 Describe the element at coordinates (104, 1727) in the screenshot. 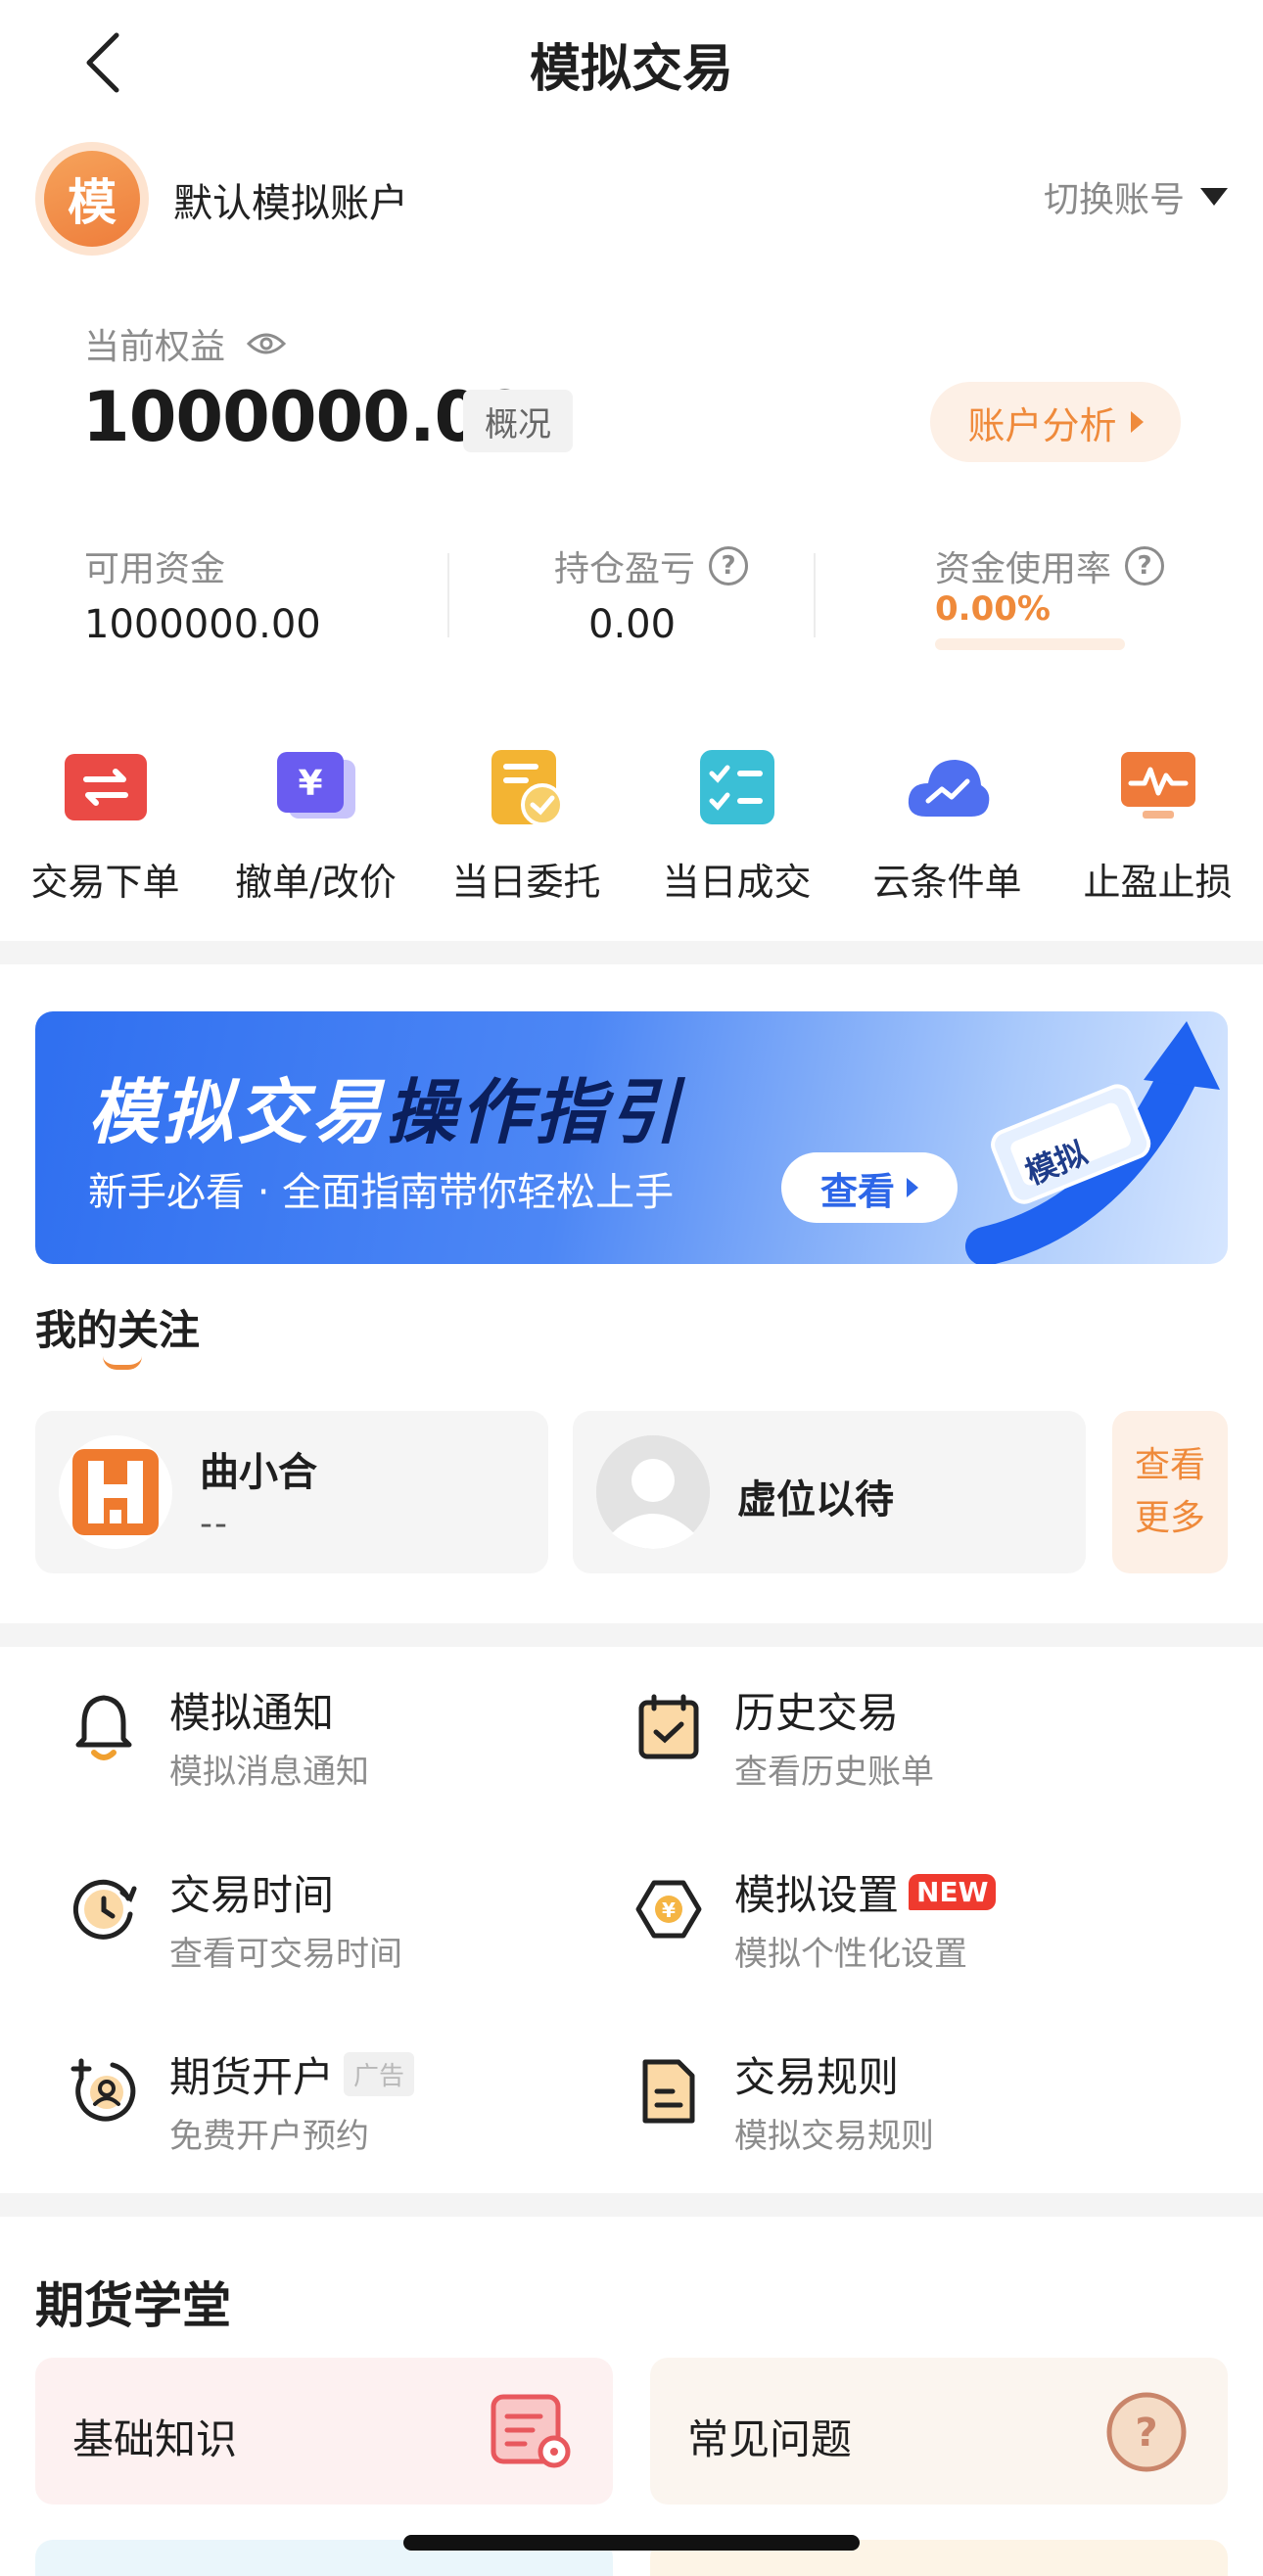

I see `bell-icon` at that location.